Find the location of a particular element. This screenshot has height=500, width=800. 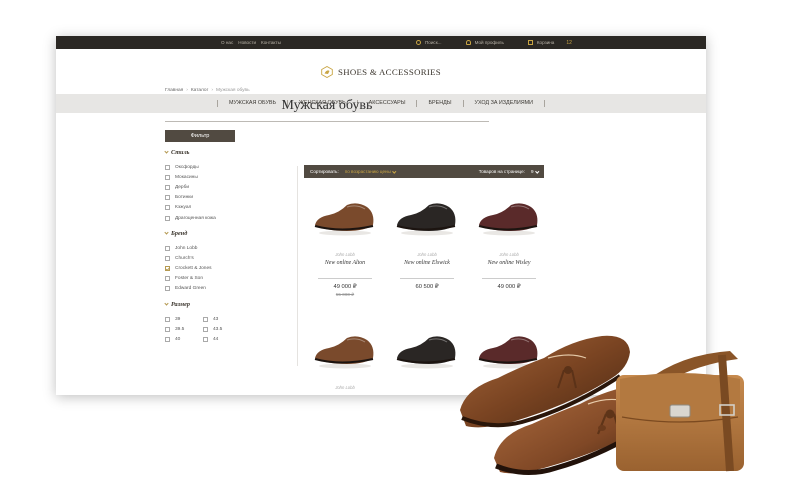

logo-icon is located at coordinates (327, 71).